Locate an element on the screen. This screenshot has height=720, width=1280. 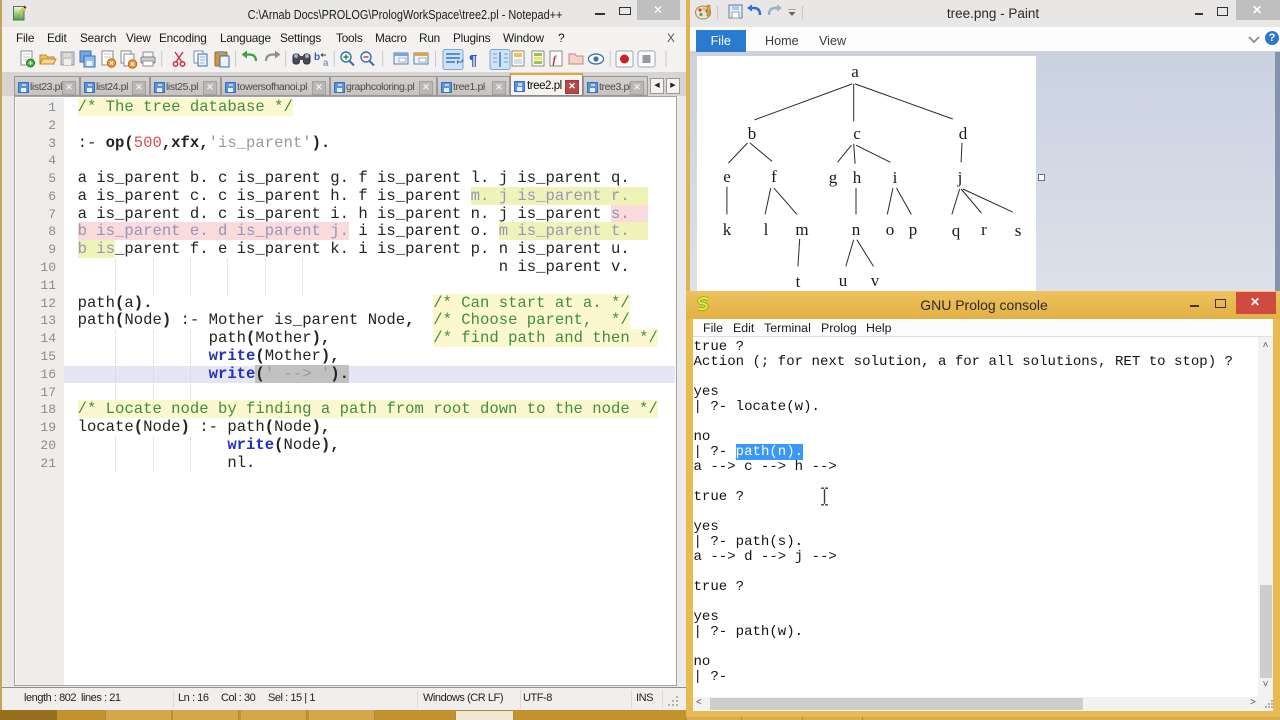
svg-text: o is located at coordinates (890, 229).